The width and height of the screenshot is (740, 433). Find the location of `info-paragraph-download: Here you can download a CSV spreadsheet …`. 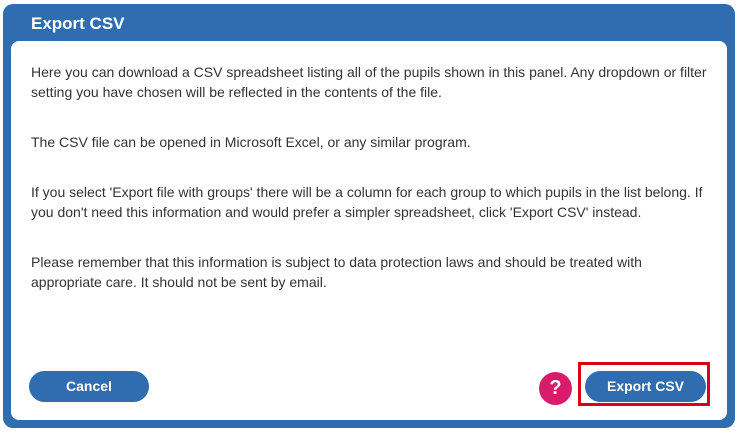

info-paragraph-download: Here you can download a CSV spreadsheet … is located at coordinates (369, 82).